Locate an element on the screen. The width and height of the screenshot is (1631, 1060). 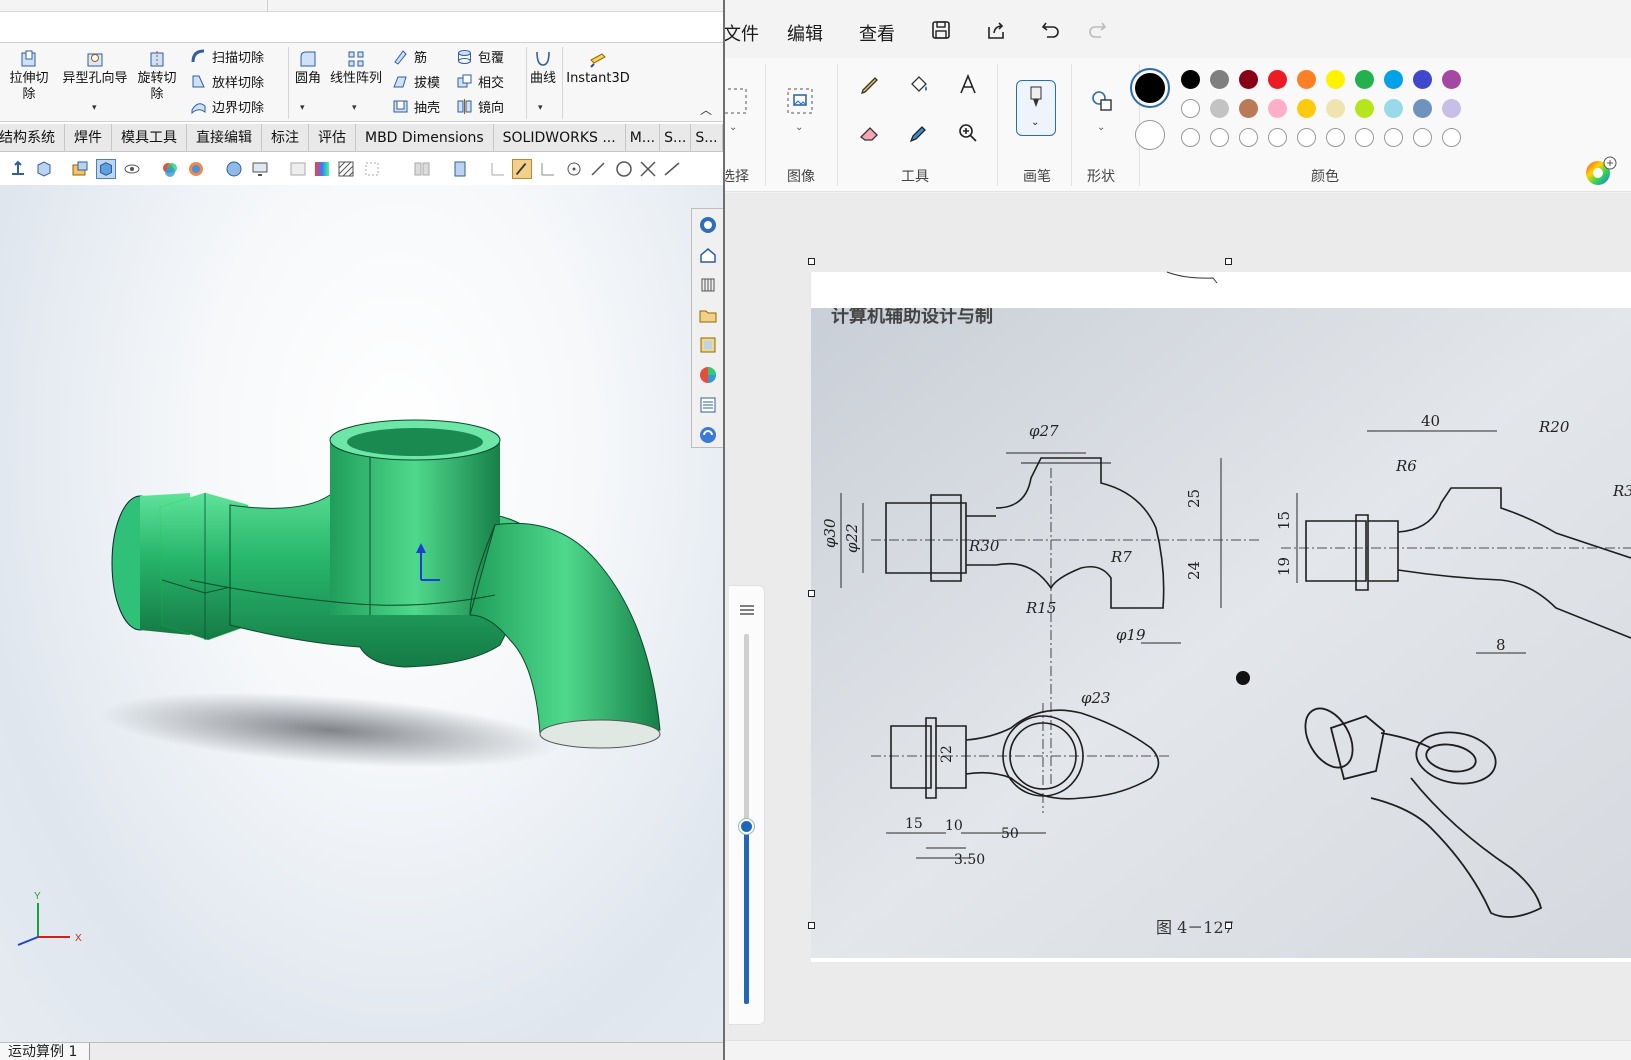
linear-pattern-chevron-icon: ▾ is located at coordinates (354, 108).